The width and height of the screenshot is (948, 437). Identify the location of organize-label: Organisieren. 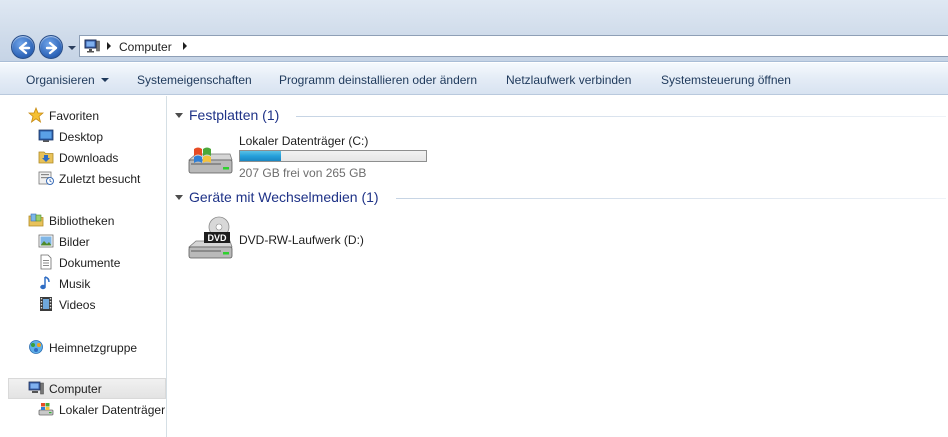
(60, 80).